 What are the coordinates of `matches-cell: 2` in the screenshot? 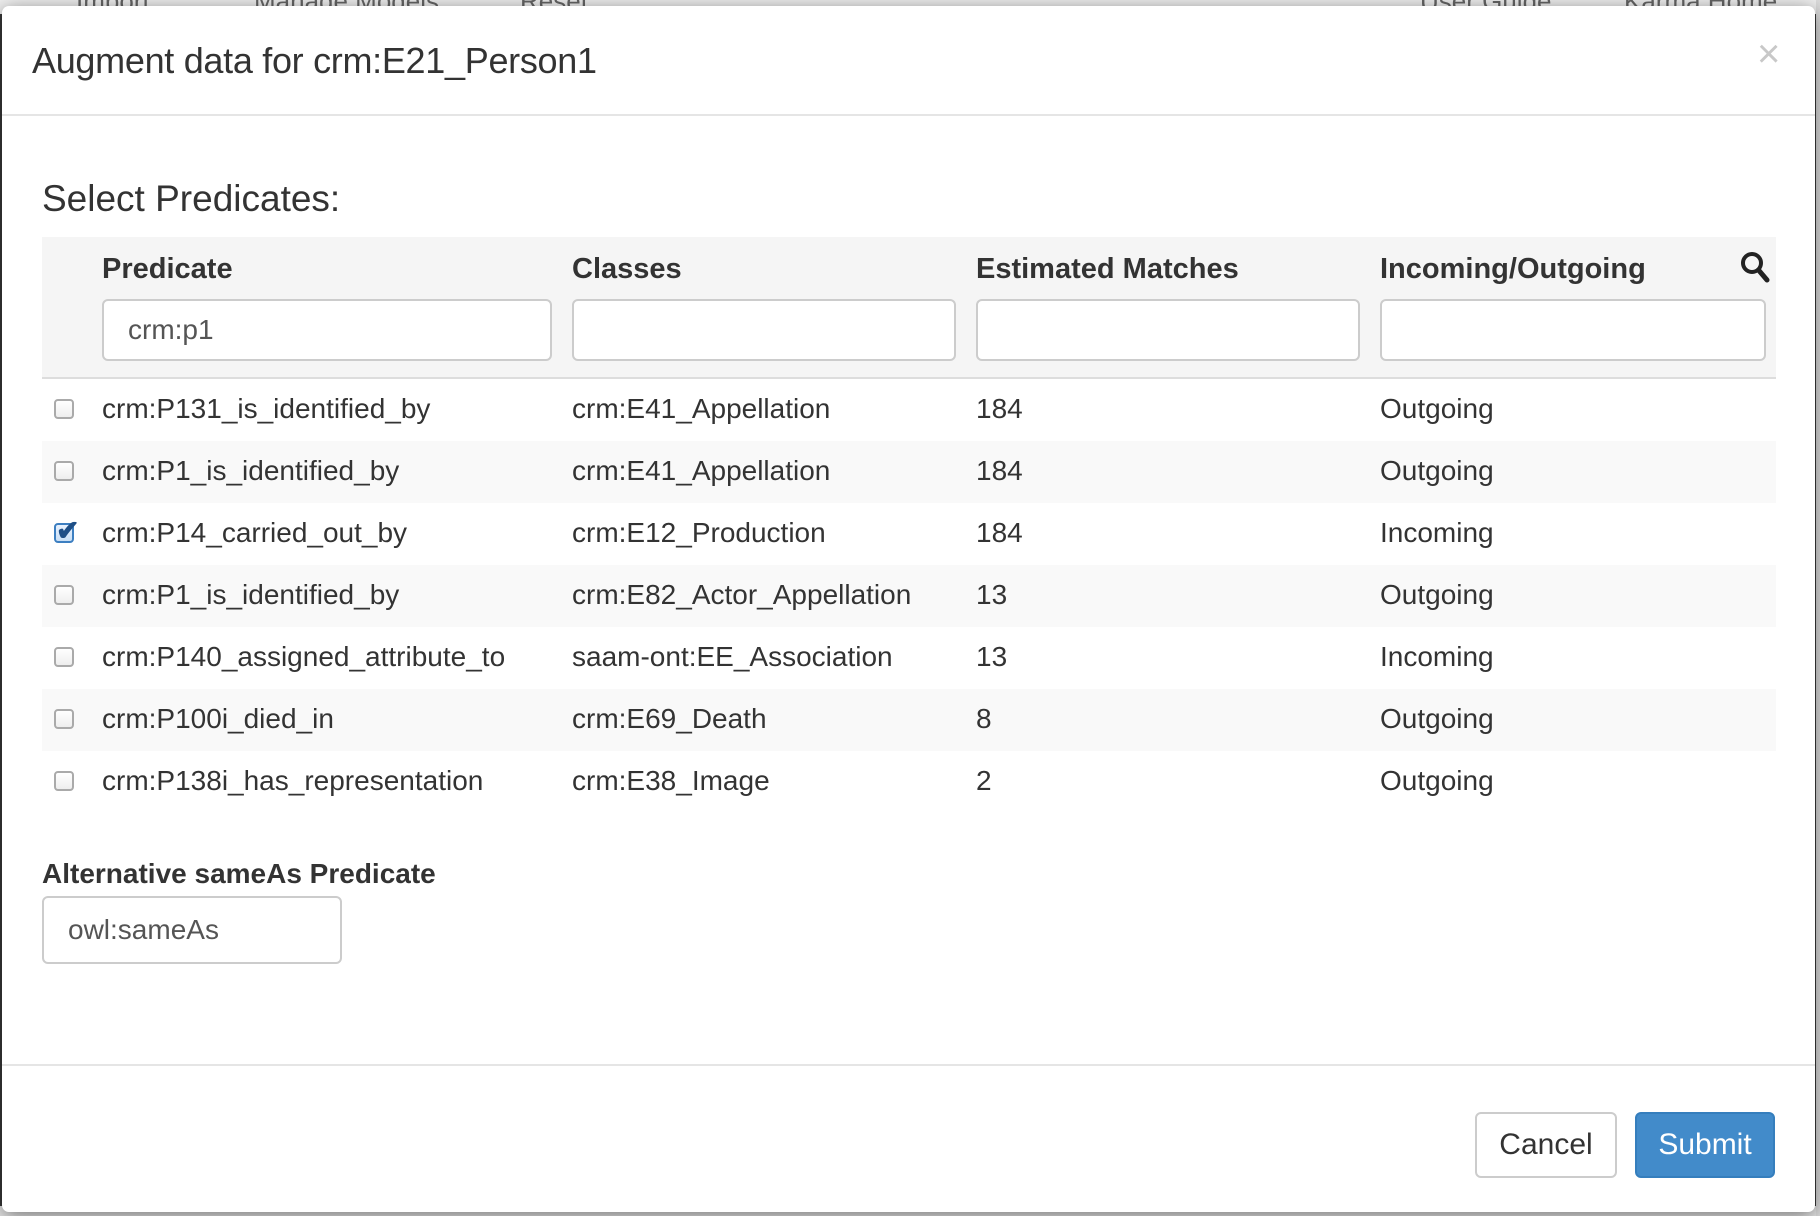 It's located at (984, 780).